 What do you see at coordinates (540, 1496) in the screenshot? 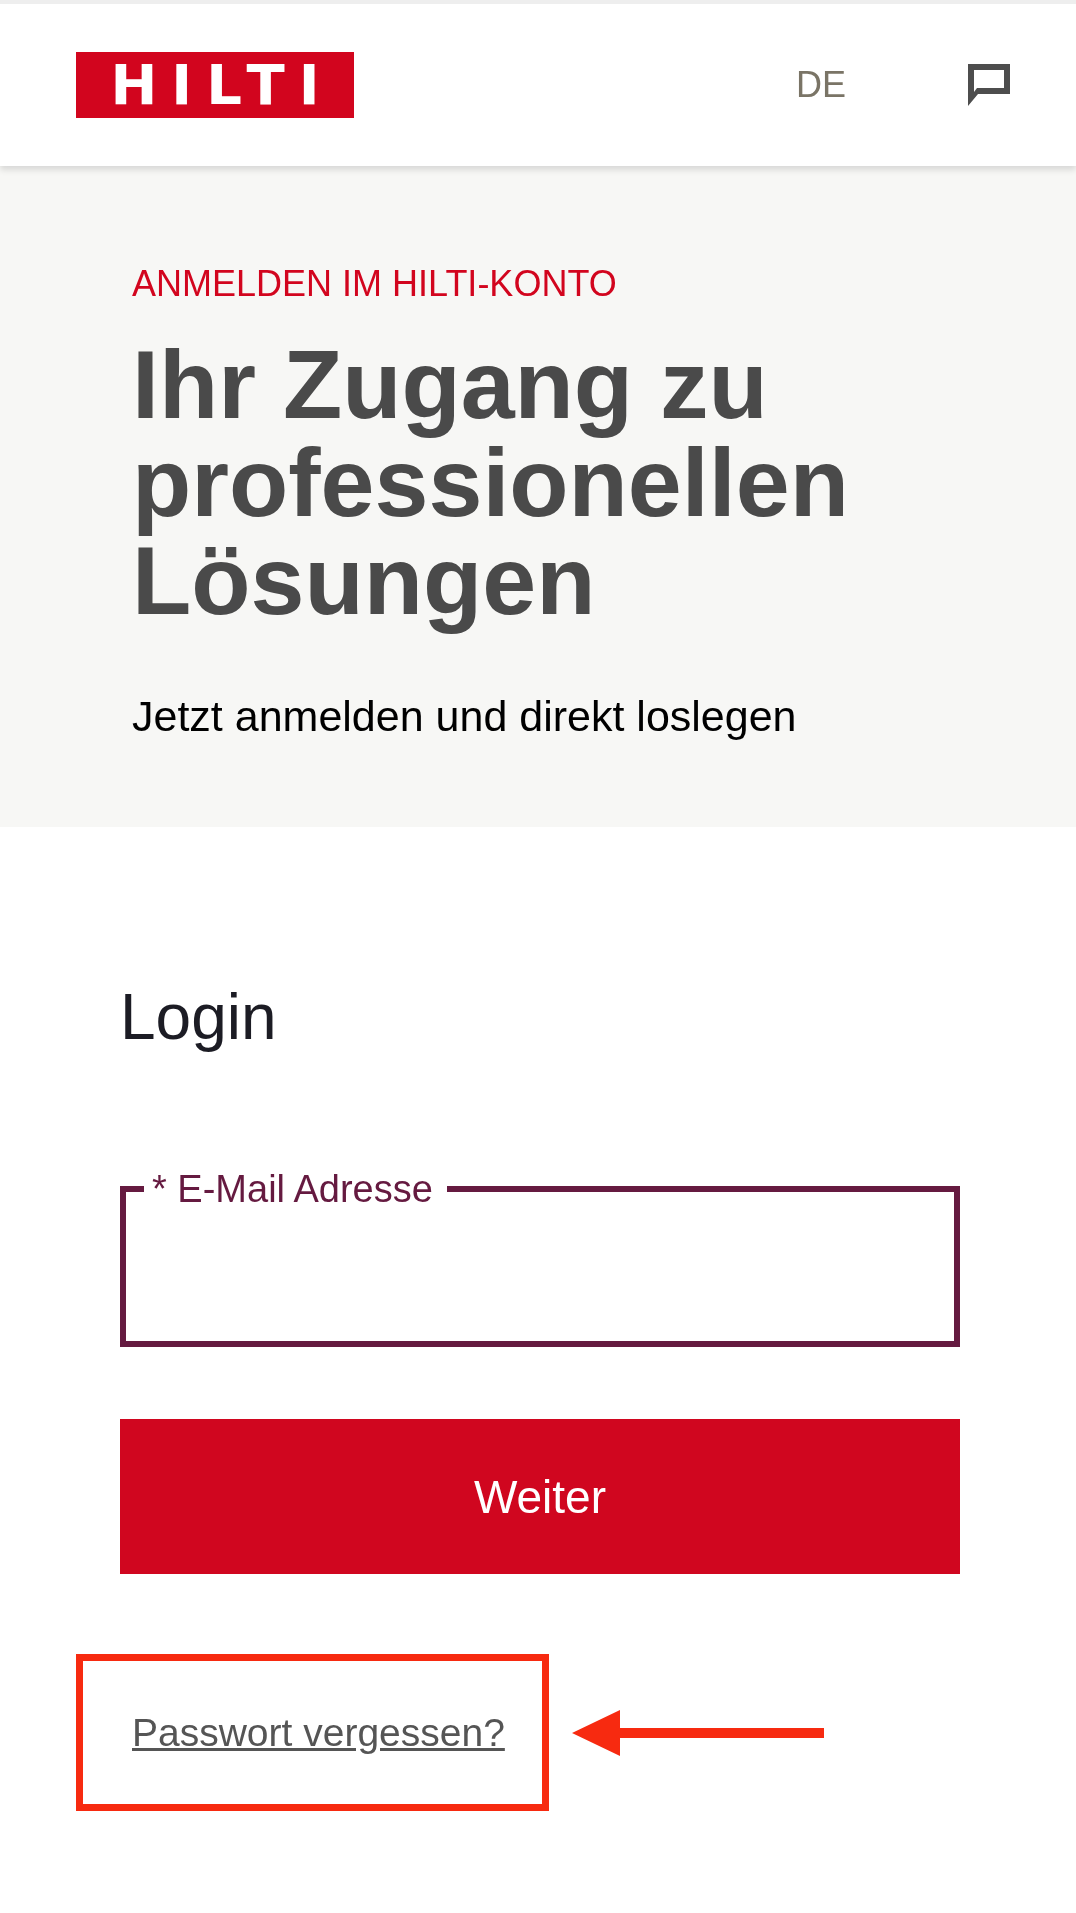
I see `continue-button: Weiter` at bounding box center [540, 1496].